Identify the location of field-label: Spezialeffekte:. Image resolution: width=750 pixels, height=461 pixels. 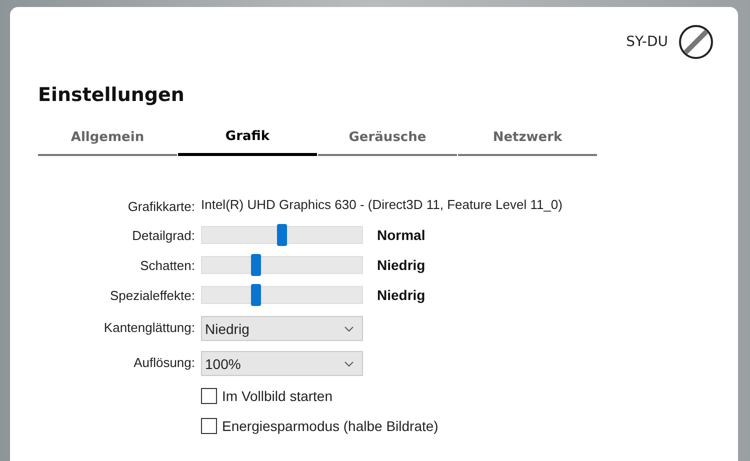
(151, 295).